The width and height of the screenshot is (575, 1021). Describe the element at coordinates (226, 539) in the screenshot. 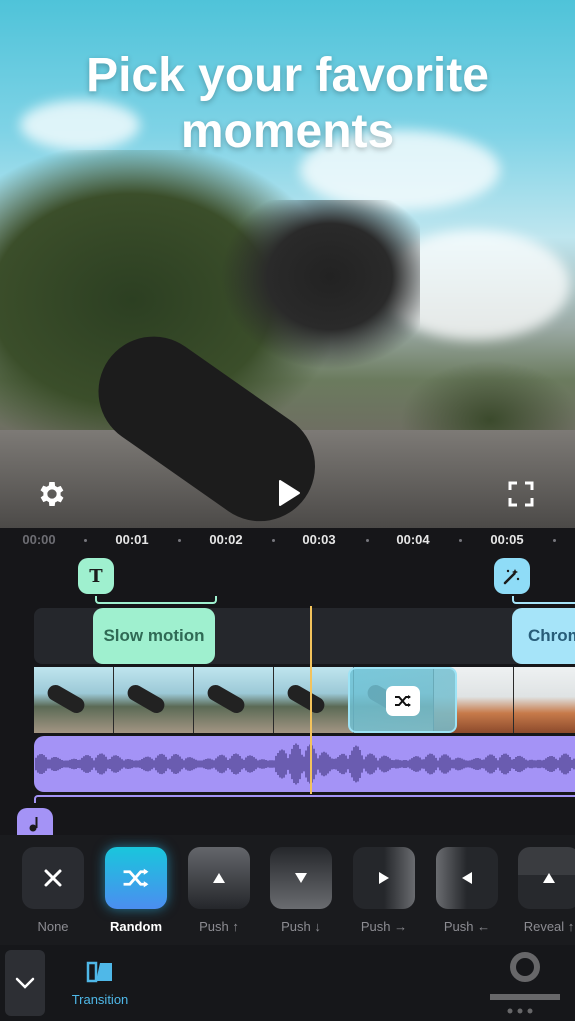

I see `ruler-tick: 00:02` at that location.